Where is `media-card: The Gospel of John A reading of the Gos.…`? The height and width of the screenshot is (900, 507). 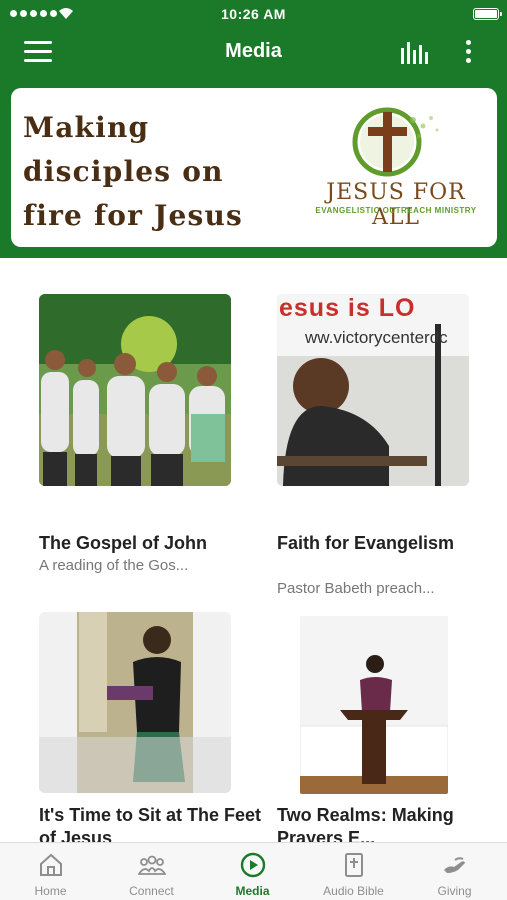 media-card: The Gospel of John A reading of the Gos.… is located at coordinates (151, 434).